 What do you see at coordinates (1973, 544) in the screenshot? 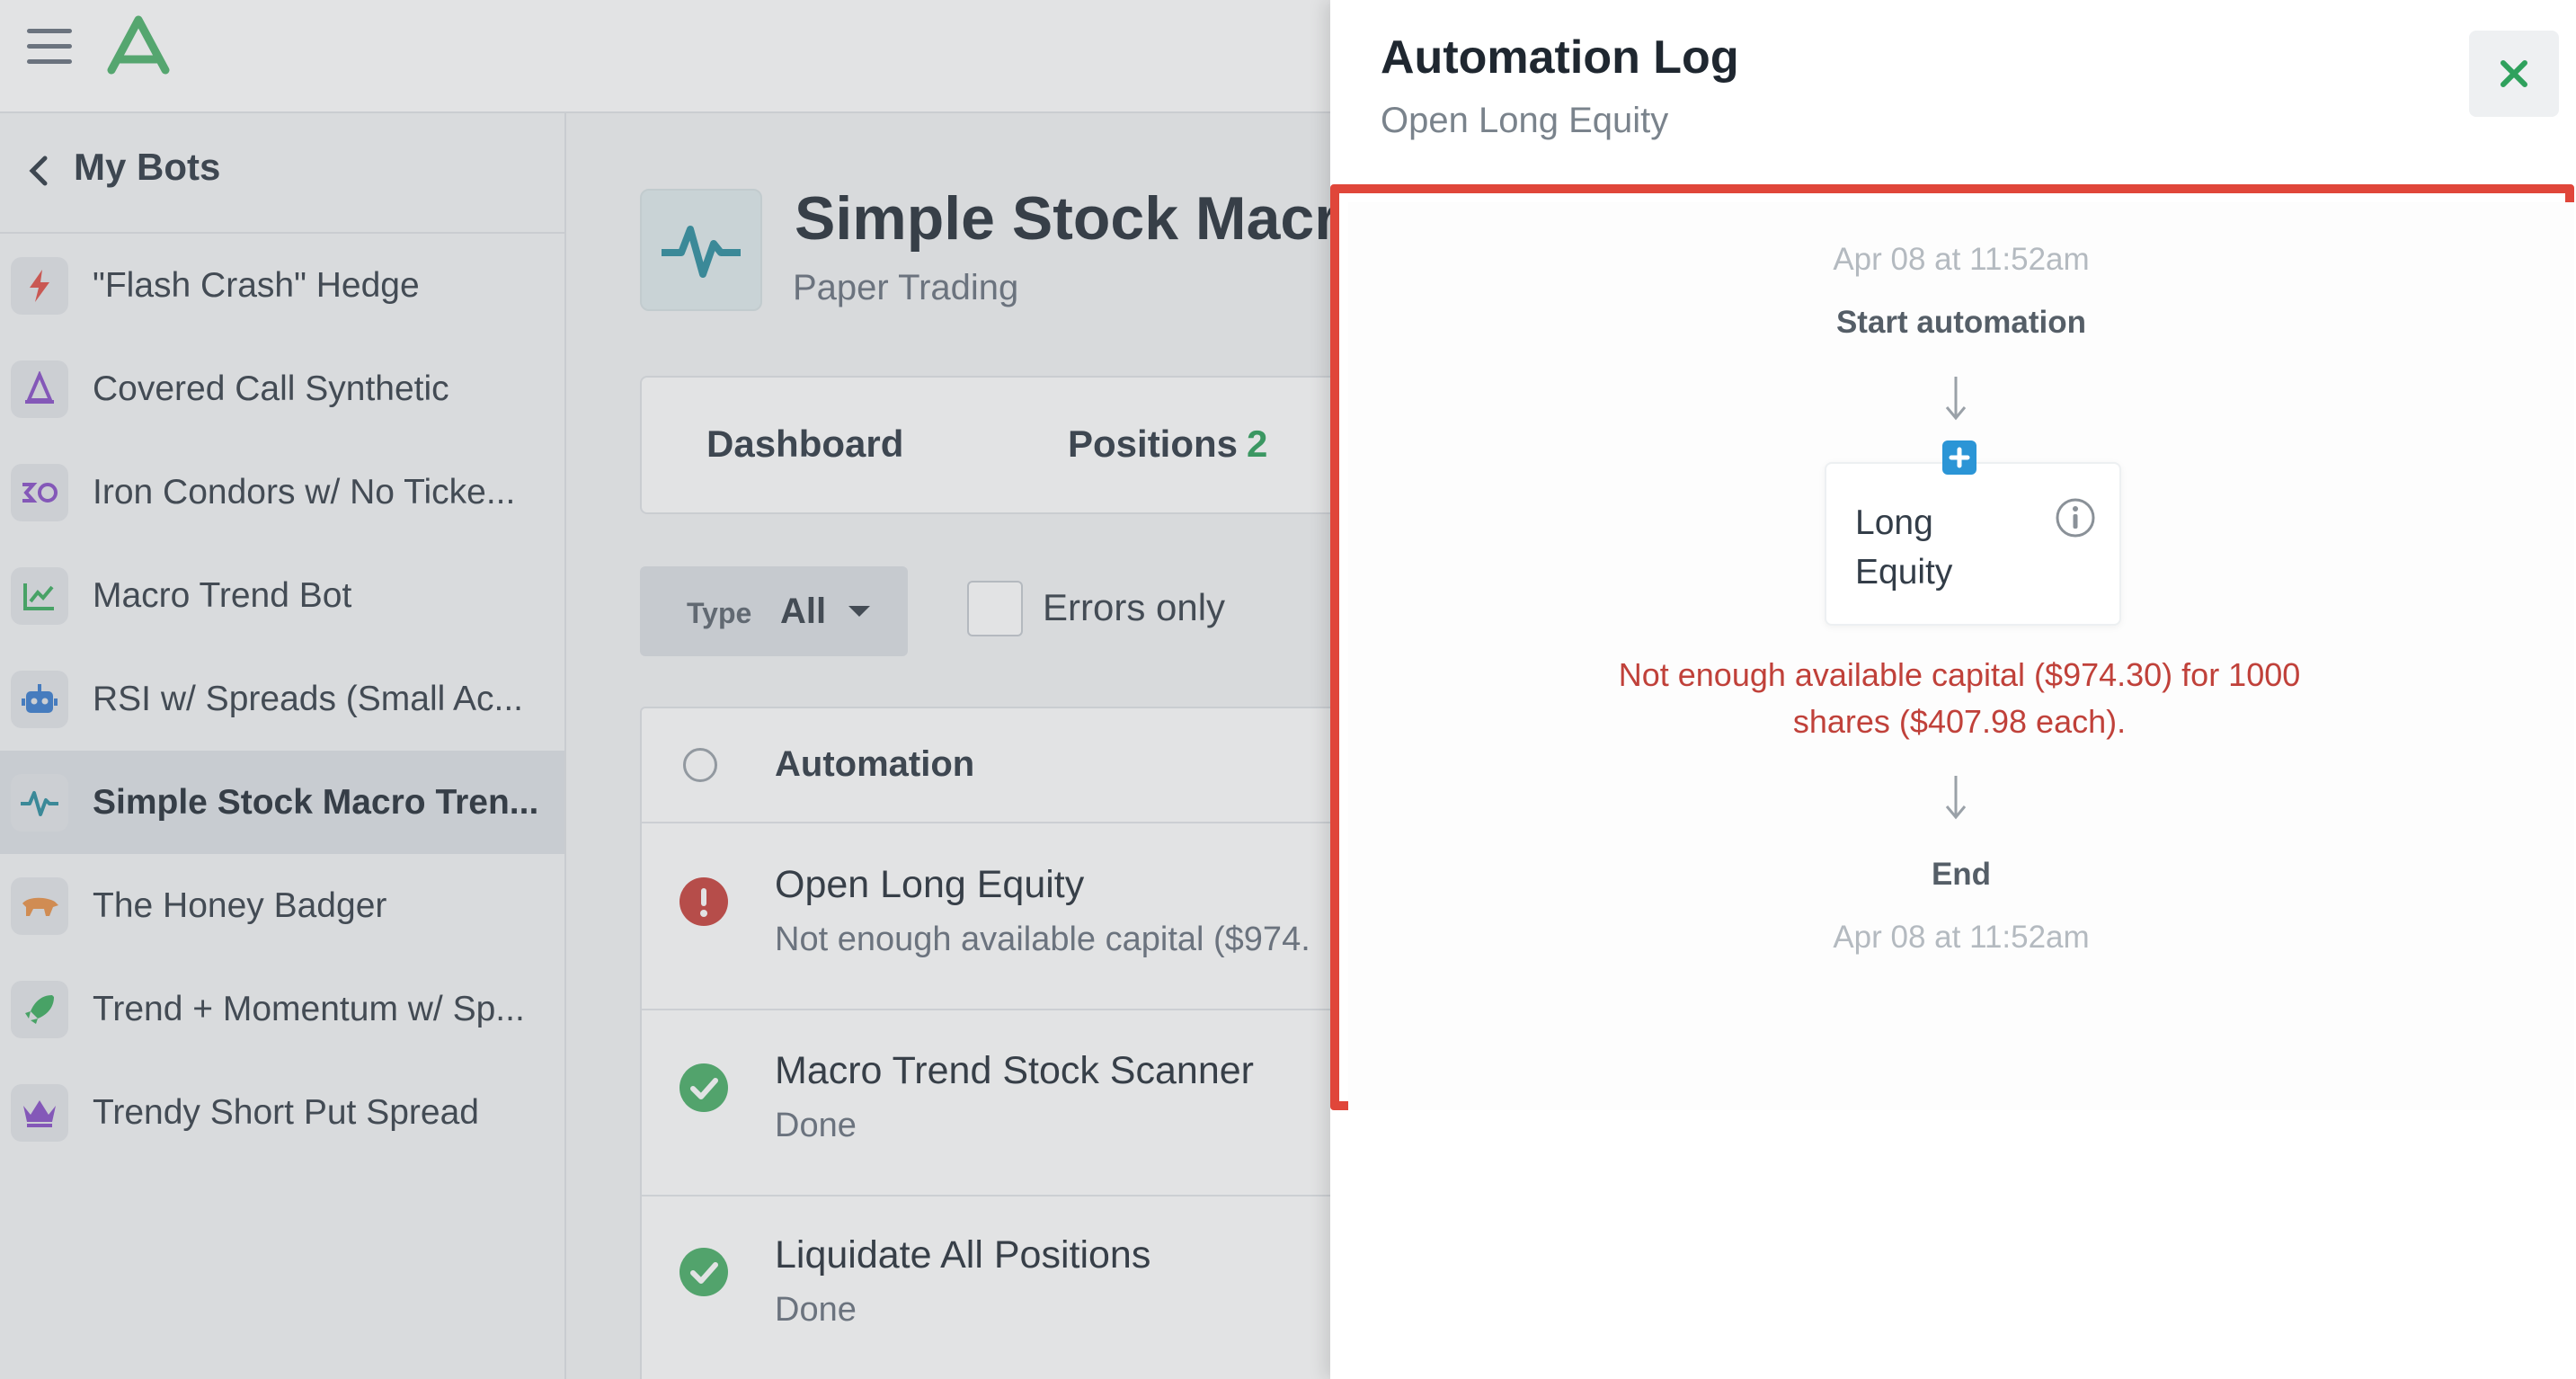
I see `action-card-long-equity: Long Equity` at bounding box center [1973, 544].